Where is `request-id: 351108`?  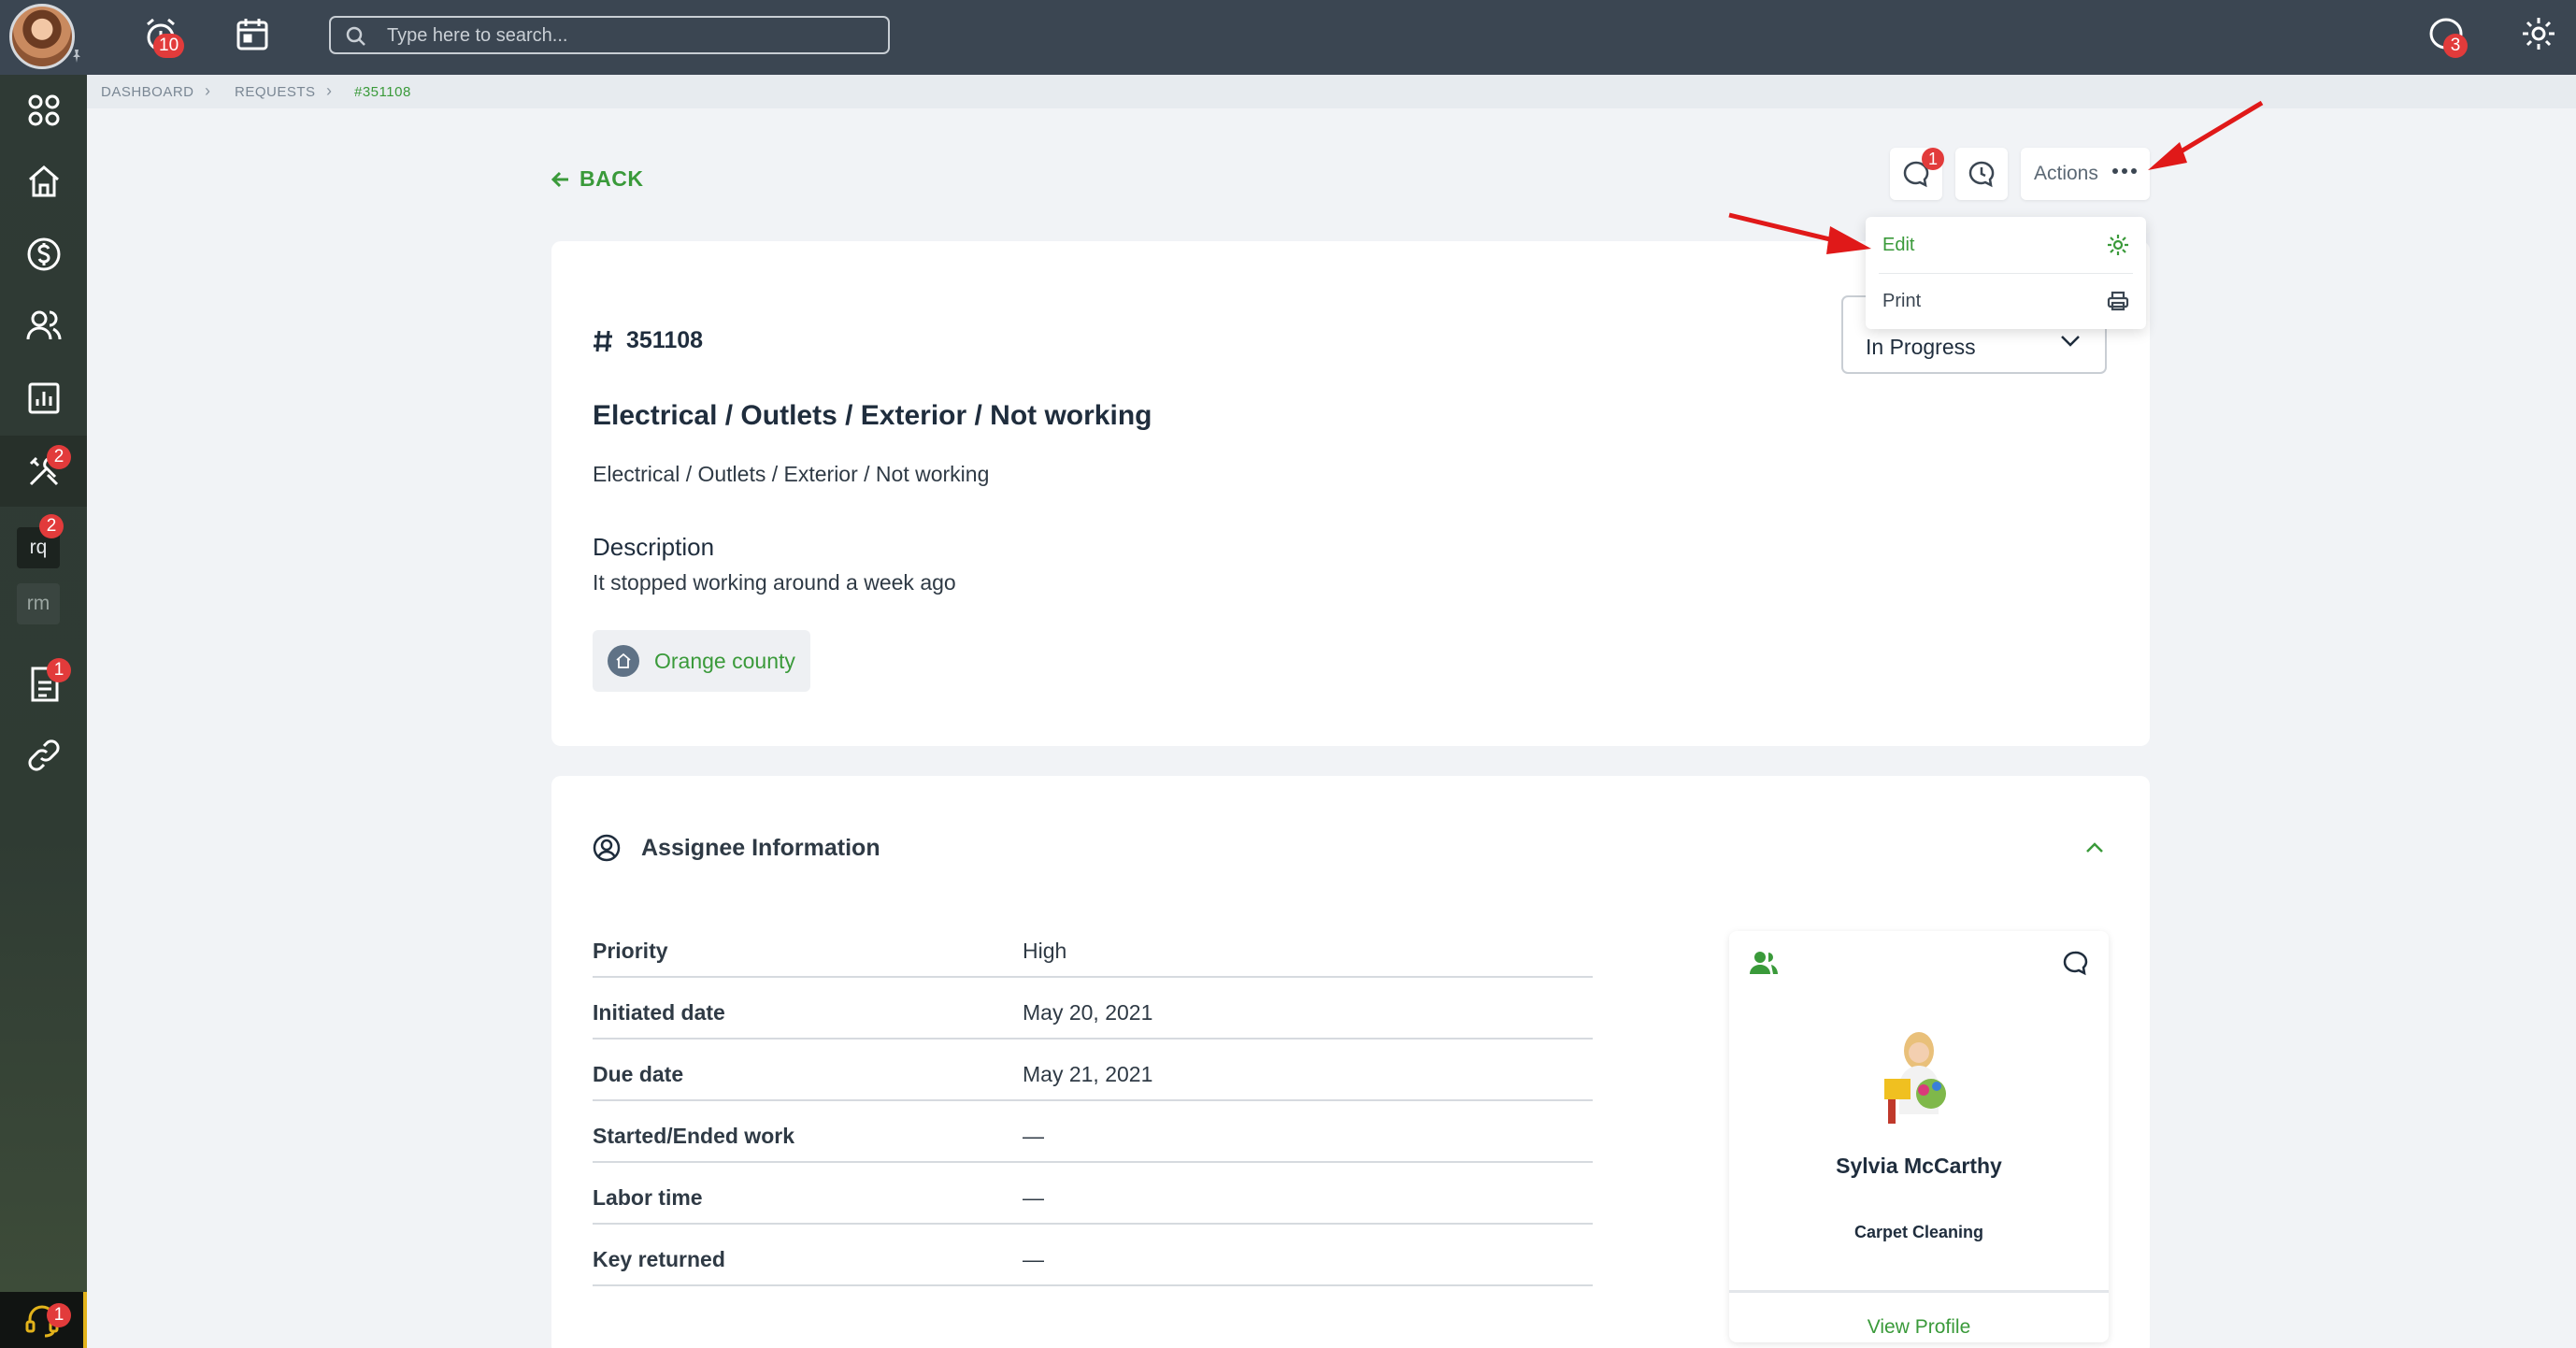 request-id: 351108 is located at coordinates (648, 340).